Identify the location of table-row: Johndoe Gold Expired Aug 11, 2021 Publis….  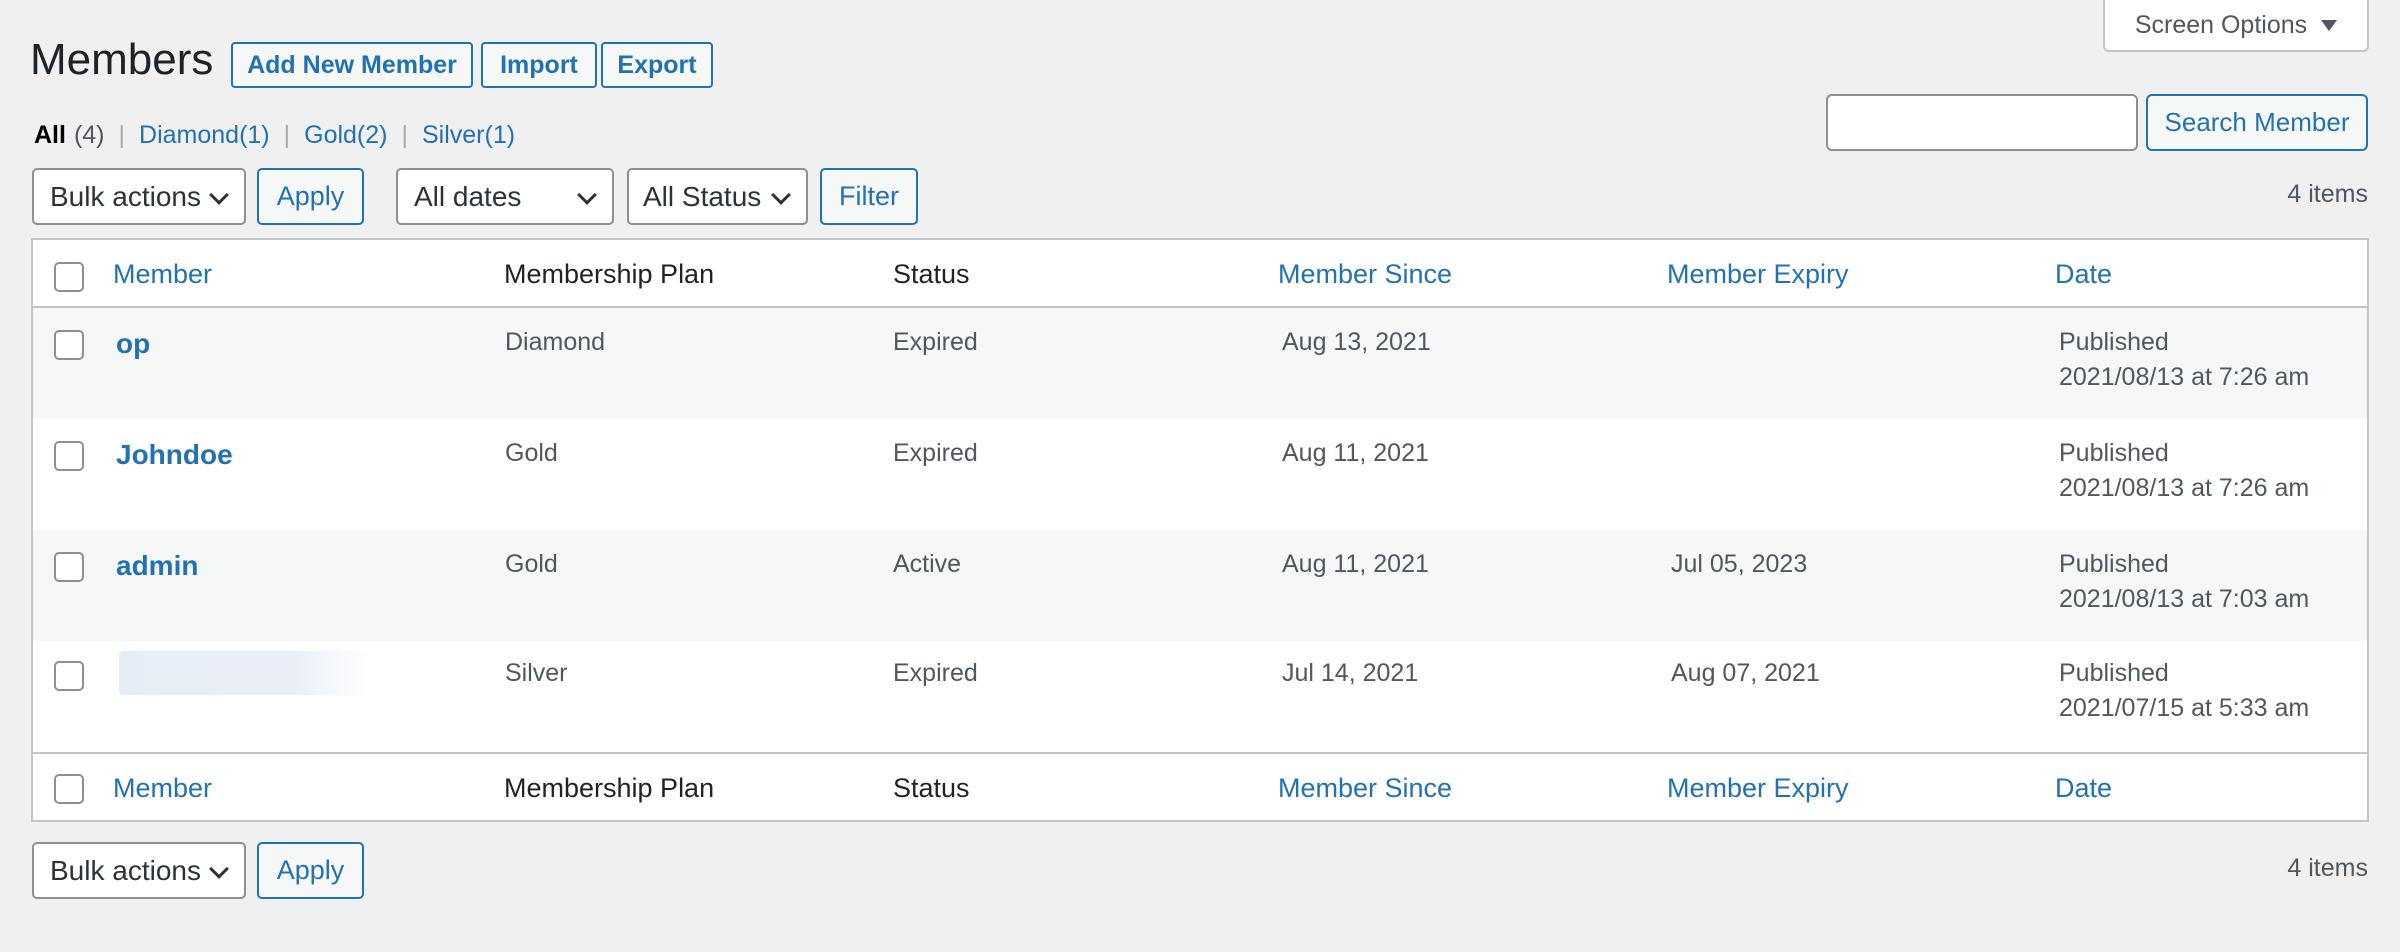
(1200, 474).